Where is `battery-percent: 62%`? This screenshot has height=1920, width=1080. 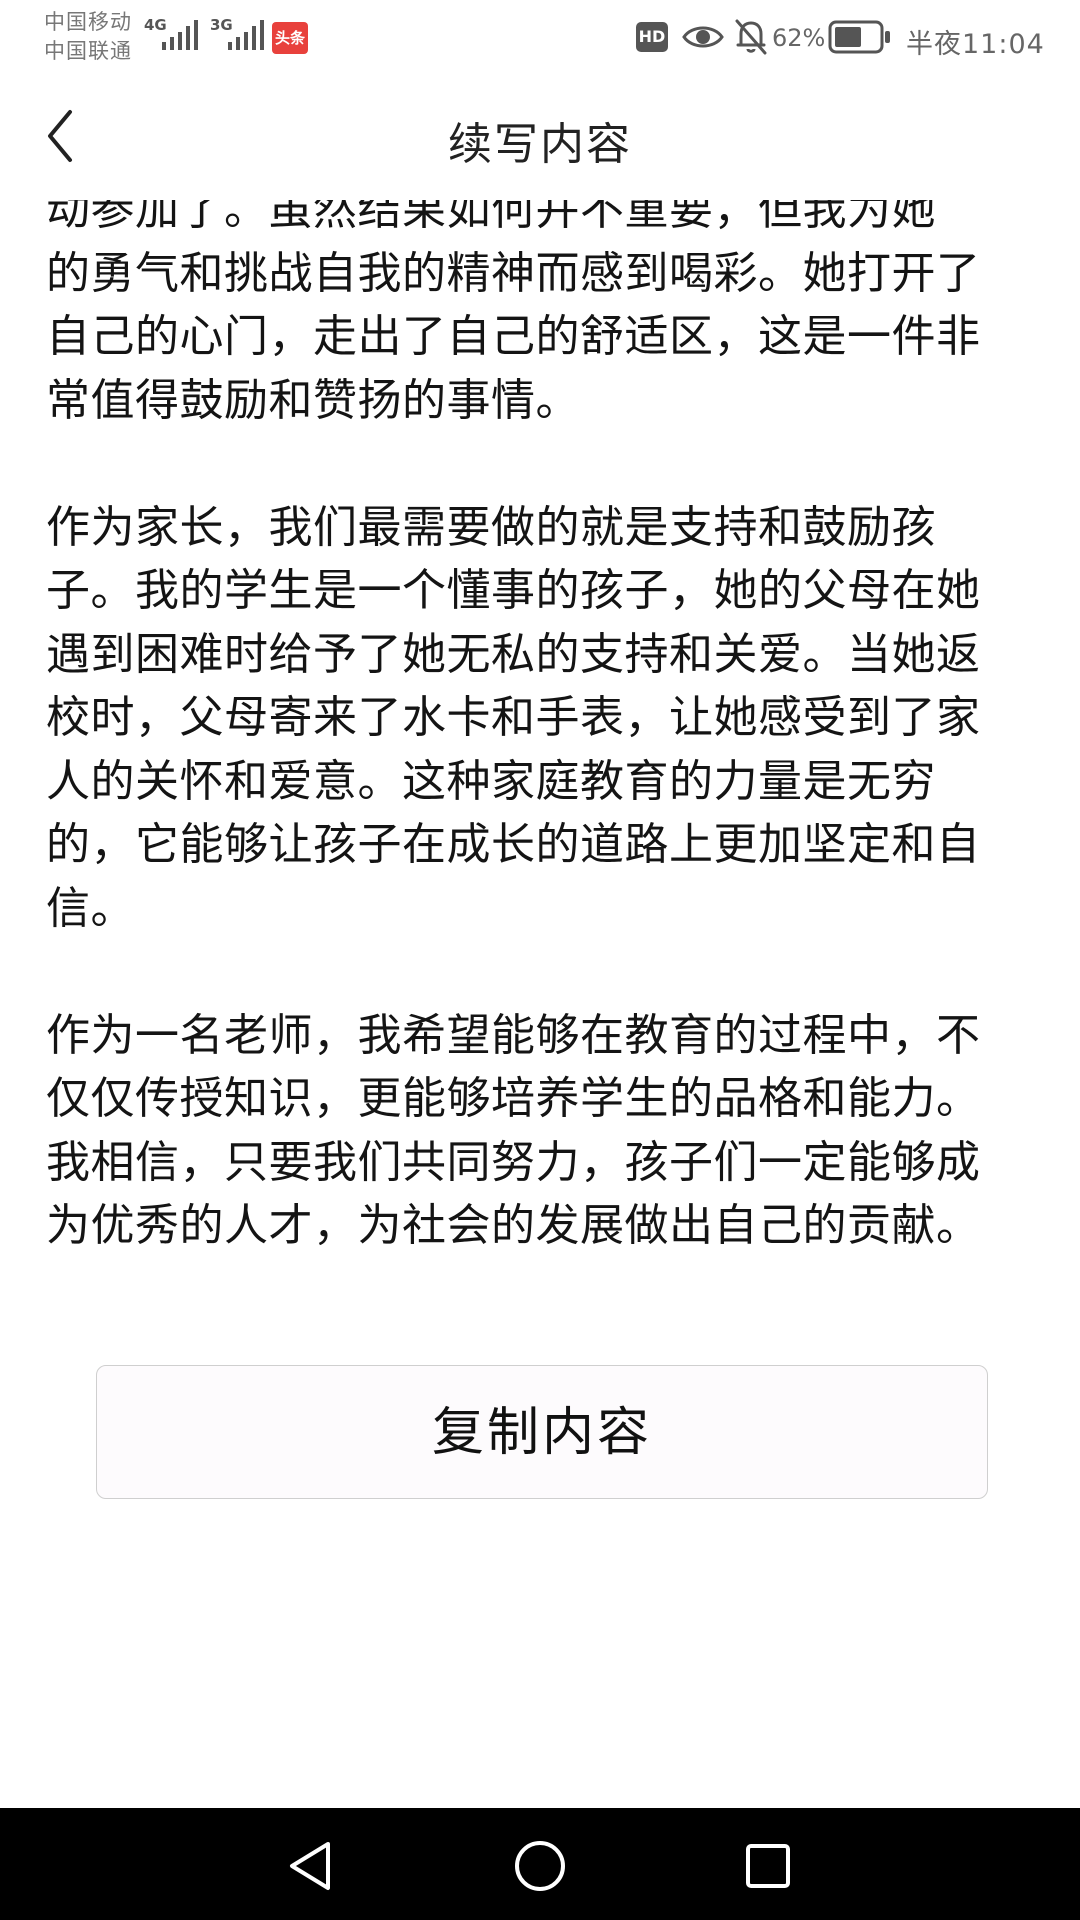
battery-percent: 62% is located at coordinates (799, 38).